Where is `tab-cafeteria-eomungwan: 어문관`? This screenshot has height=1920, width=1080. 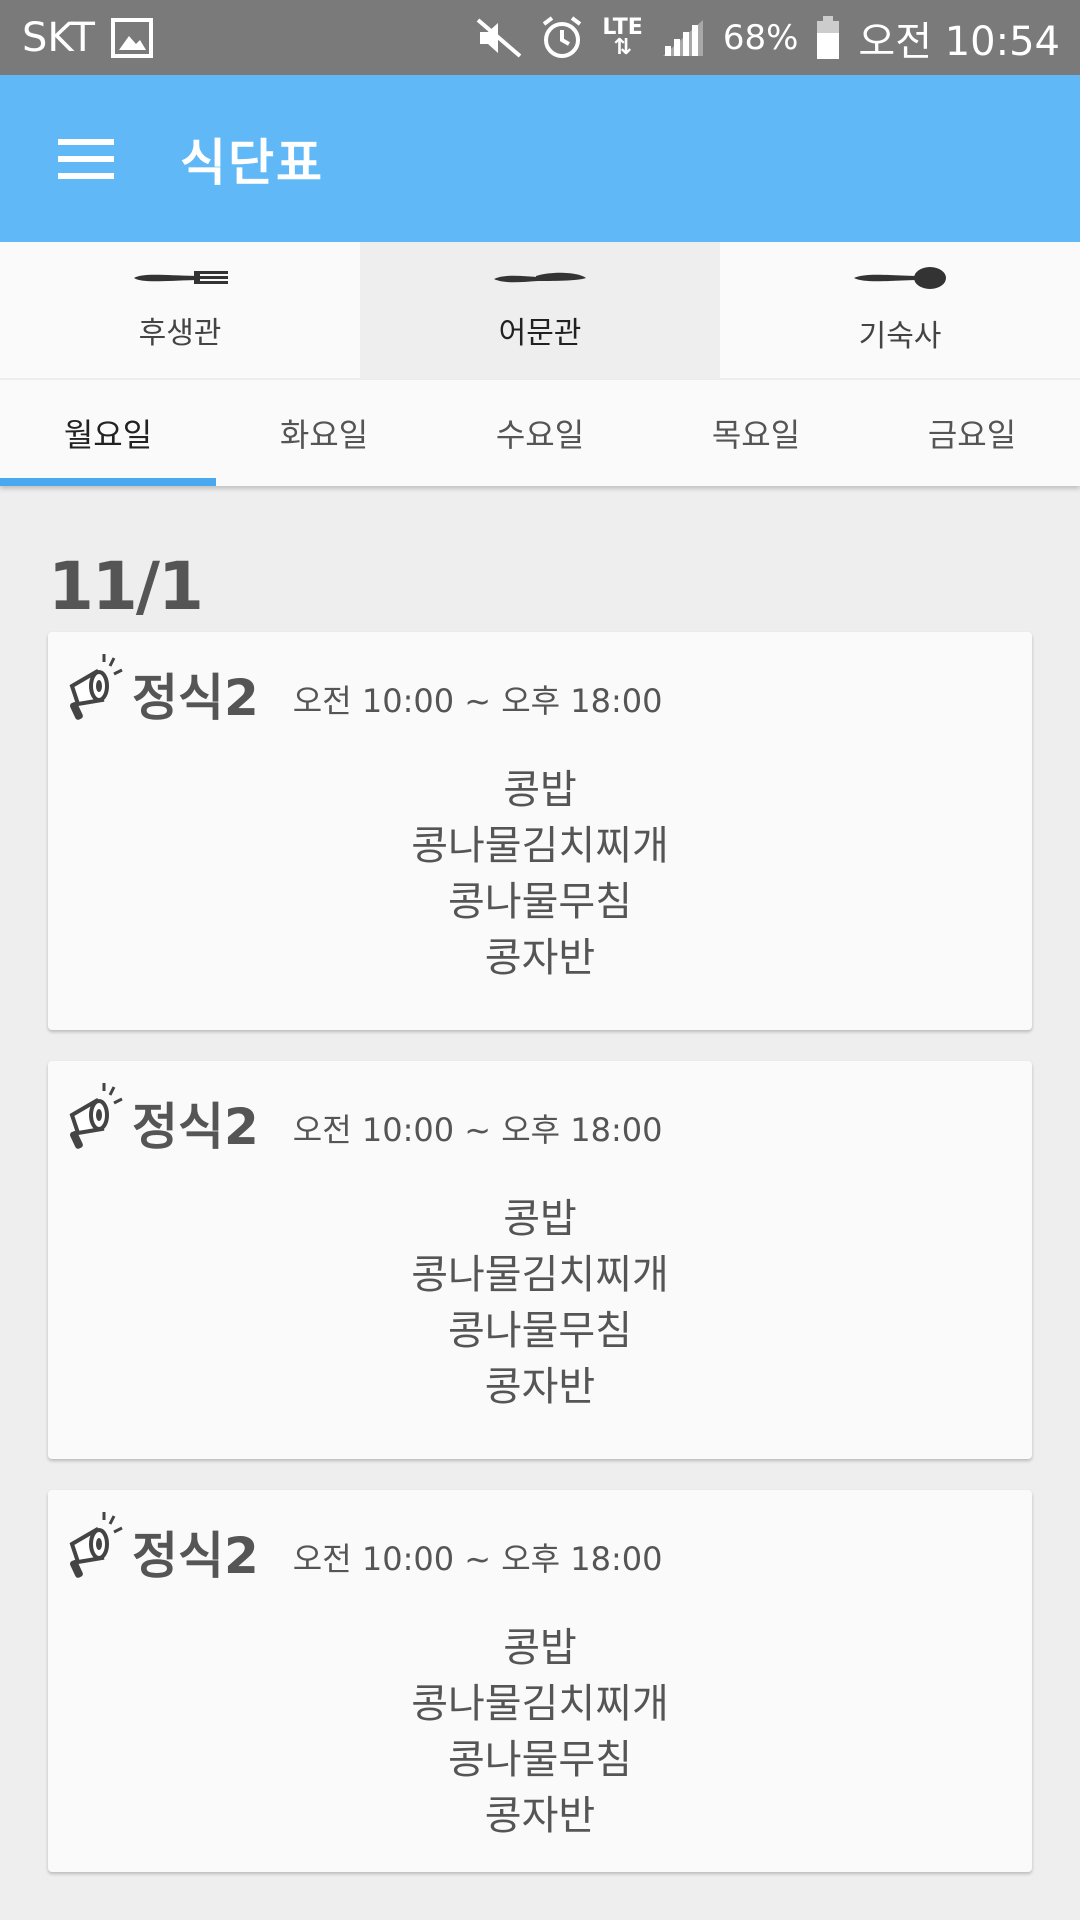
tab-cafeteria-eomungwan: 어문관 is located at coordinates (540, 310).